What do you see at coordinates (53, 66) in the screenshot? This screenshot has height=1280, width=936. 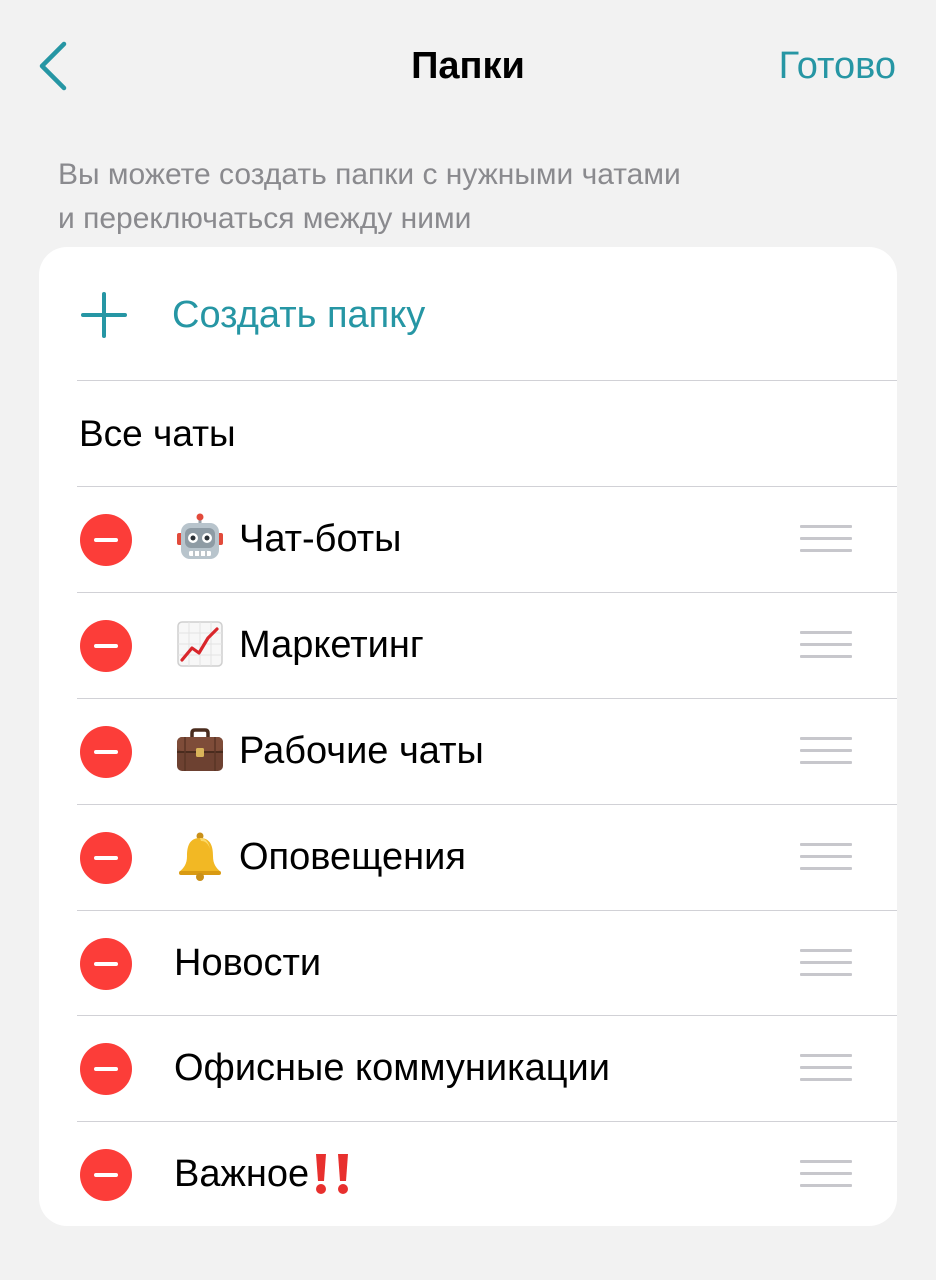 I see `chevron-left-icon` at bounding box center [53, 66].